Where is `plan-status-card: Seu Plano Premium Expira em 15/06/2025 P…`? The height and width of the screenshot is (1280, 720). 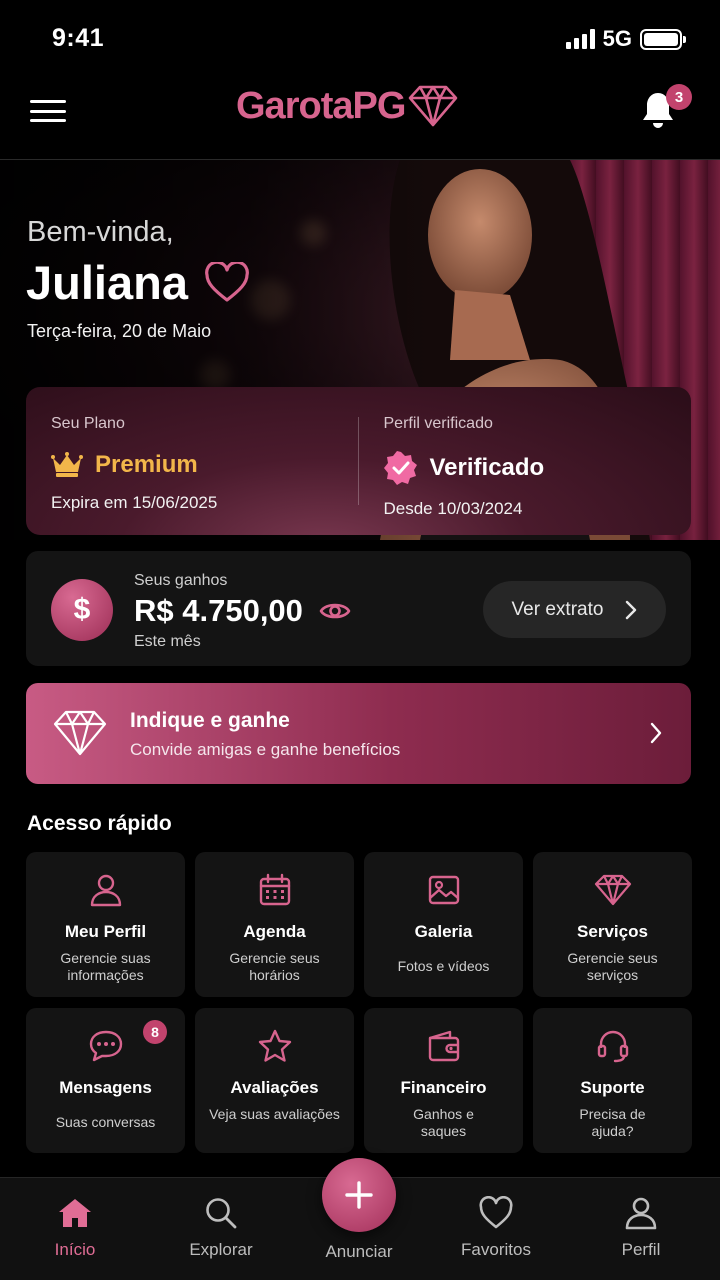 plan-status-card: Seu Plano Premium Expira em 15/06/2025 P… is located at coordinates (358, 461).